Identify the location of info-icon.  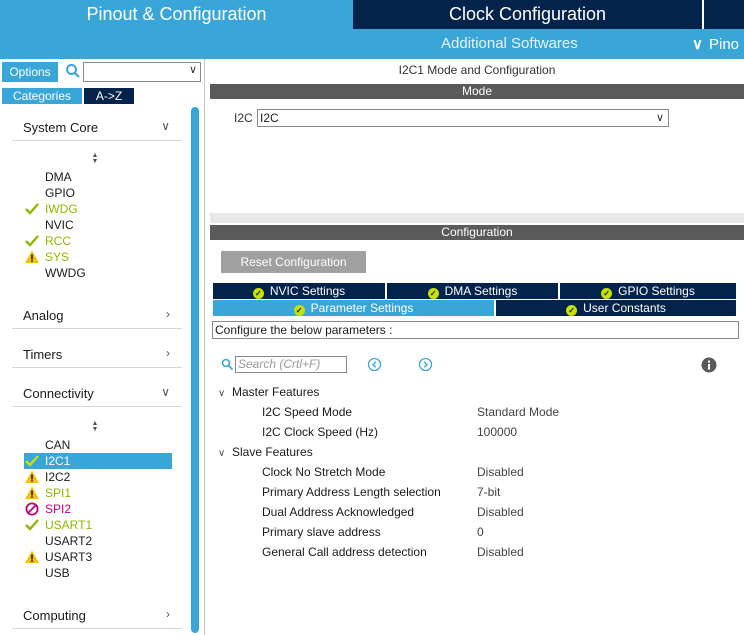
(709, 365).